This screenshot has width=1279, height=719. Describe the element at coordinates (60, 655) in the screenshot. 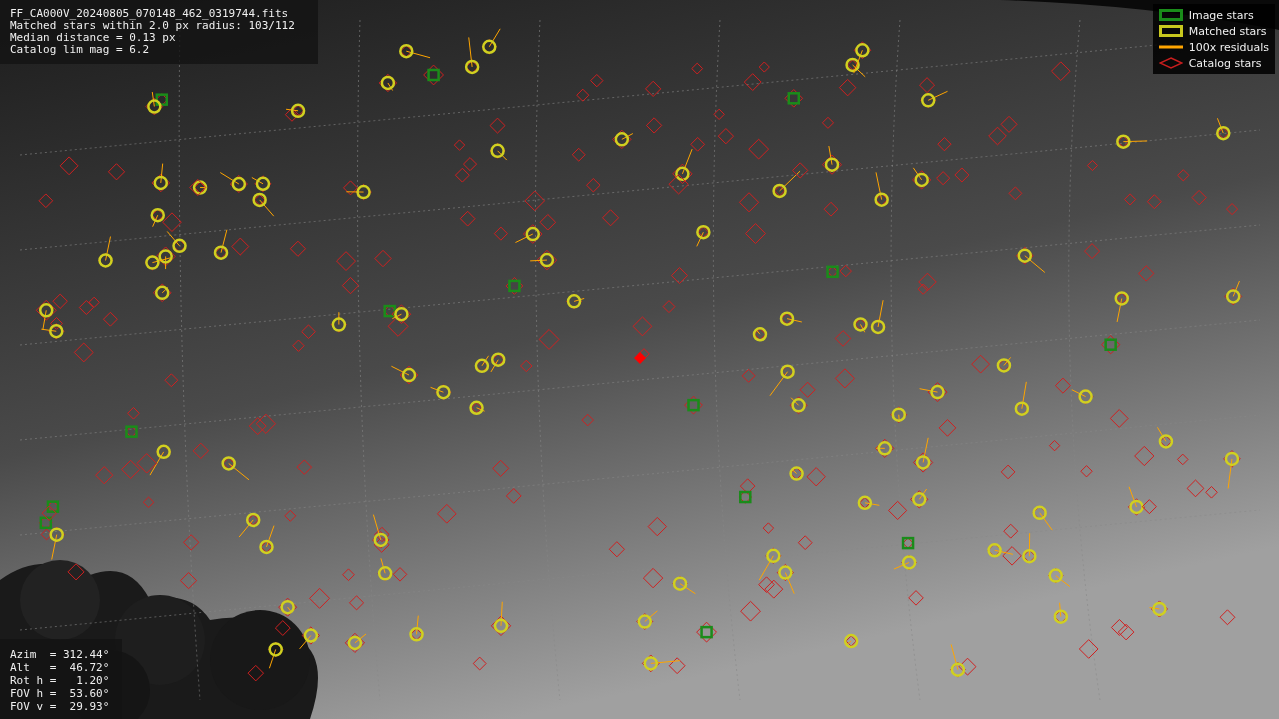

I see `pointing-text: Azim = 312.44°` at that location.